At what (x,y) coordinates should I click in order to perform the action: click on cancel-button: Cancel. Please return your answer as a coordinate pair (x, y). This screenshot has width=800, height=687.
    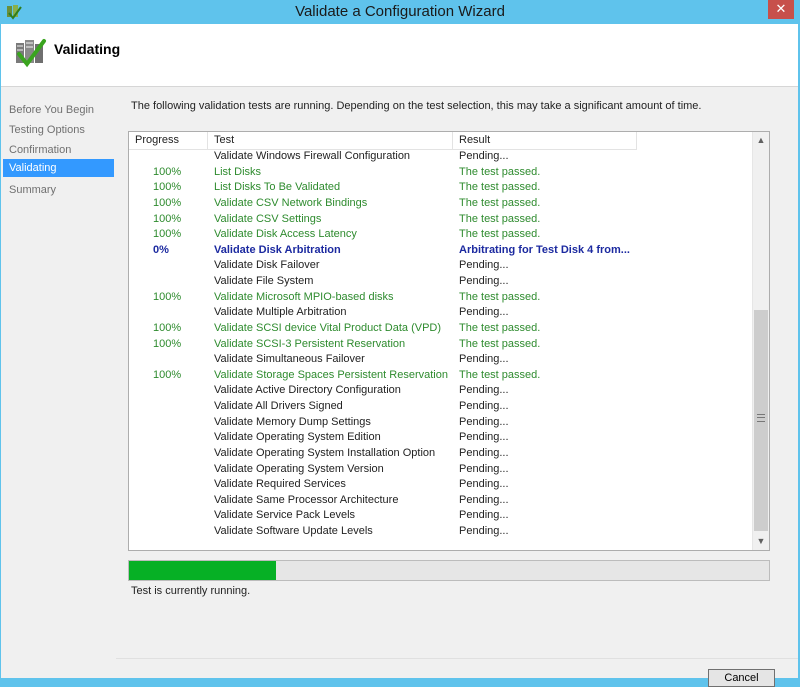
    Looking at the image, I should click on (741, 678).